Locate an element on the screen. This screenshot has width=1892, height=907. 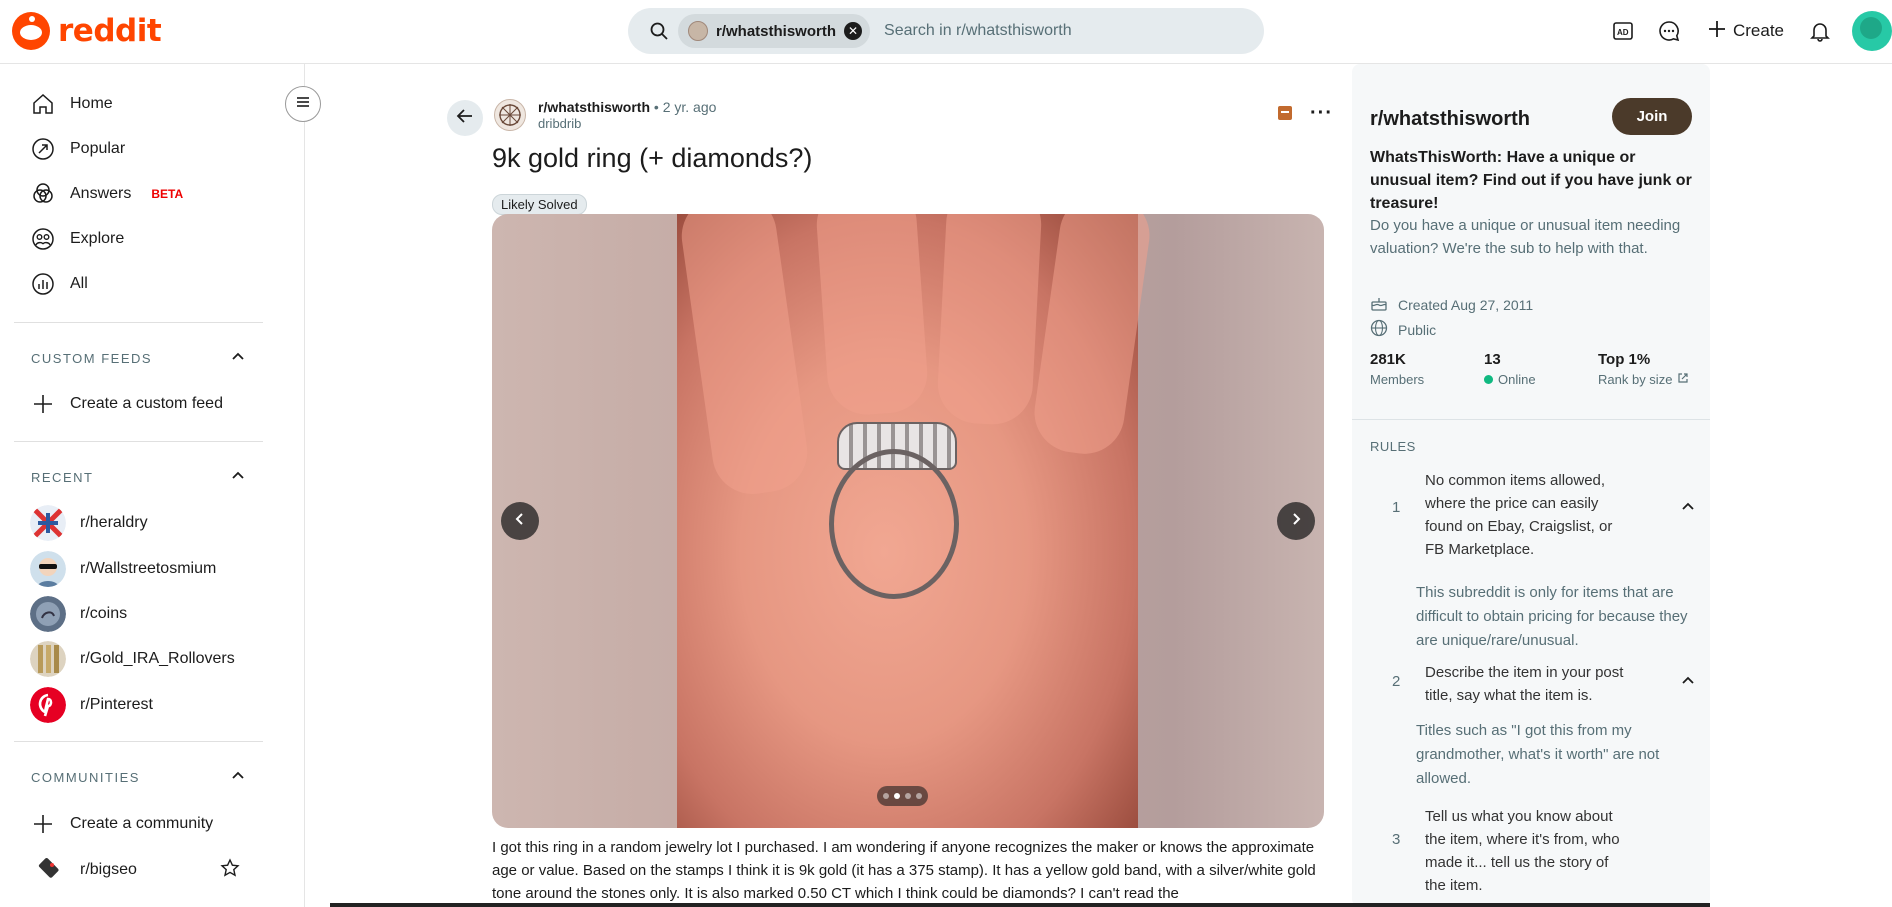
post-meta: r/whatsthisworth • 2 yr. ago dribdrib is located at coordinates (605, 115).